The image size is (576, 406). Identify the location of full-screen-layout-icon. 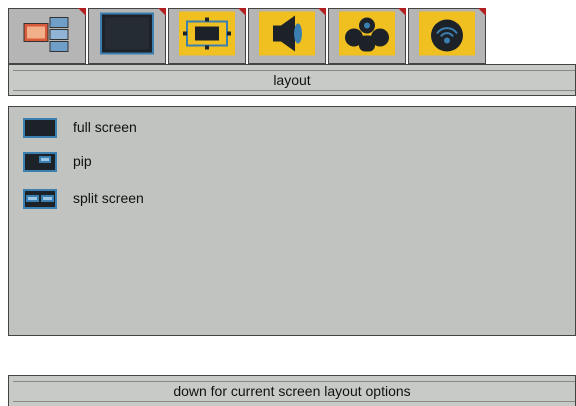
(40, 128).